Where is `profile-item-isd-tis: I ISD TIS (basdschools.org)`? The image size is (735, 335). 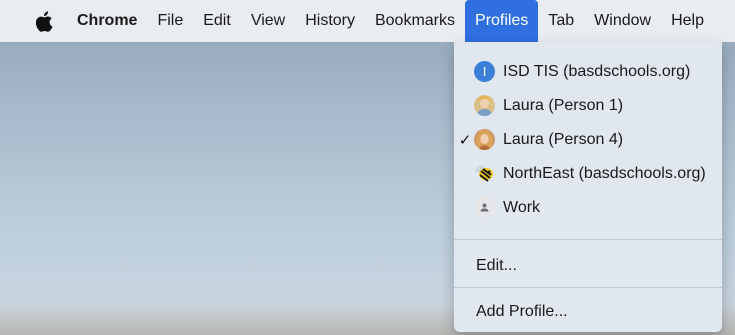
profile-item-isd-tis: I ISD TIS (basdschools.org) is located at coordinates (588, 72).